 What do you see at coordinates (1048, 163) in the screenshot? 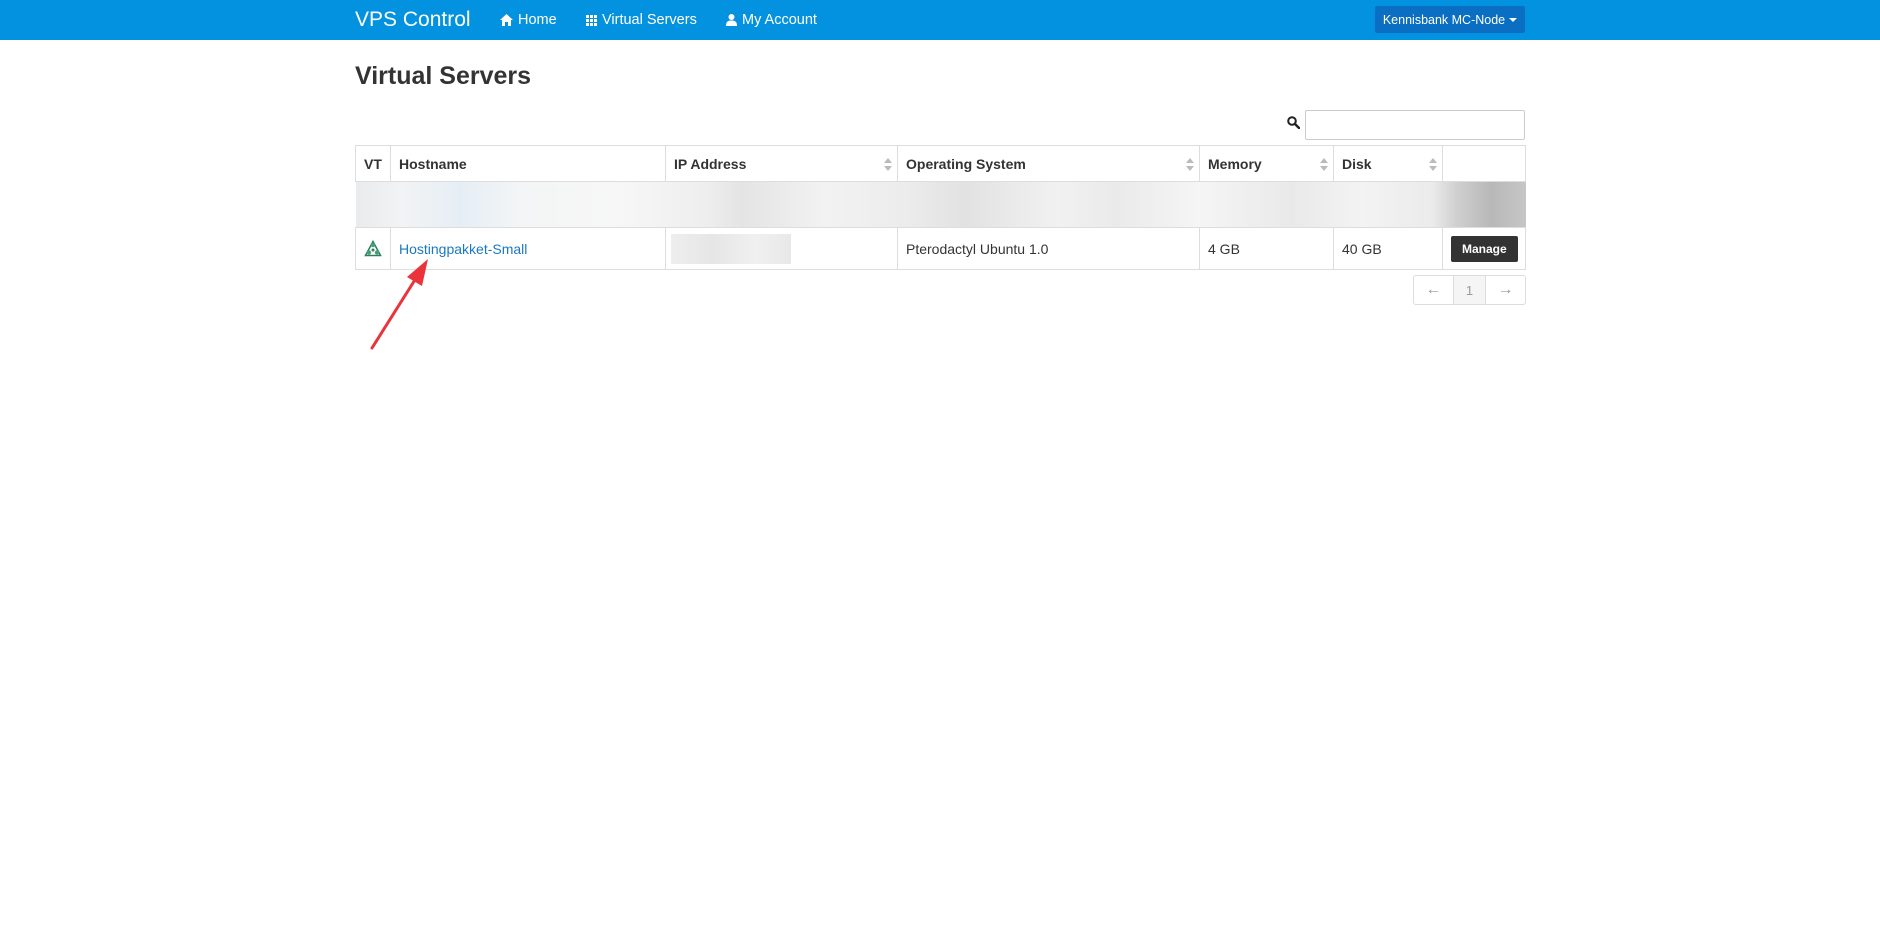
I see `column-header-operating-system: Operating System` at bounding box center [1048, 163].